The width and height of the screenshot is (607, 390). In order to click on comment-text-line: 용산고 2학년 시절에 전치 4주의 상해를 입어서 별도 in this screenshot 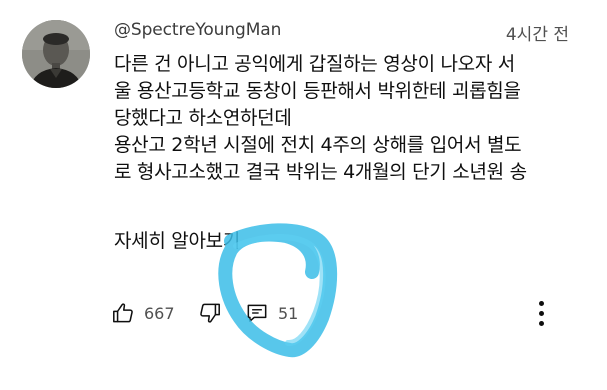, I will do `click(318, 145)`.